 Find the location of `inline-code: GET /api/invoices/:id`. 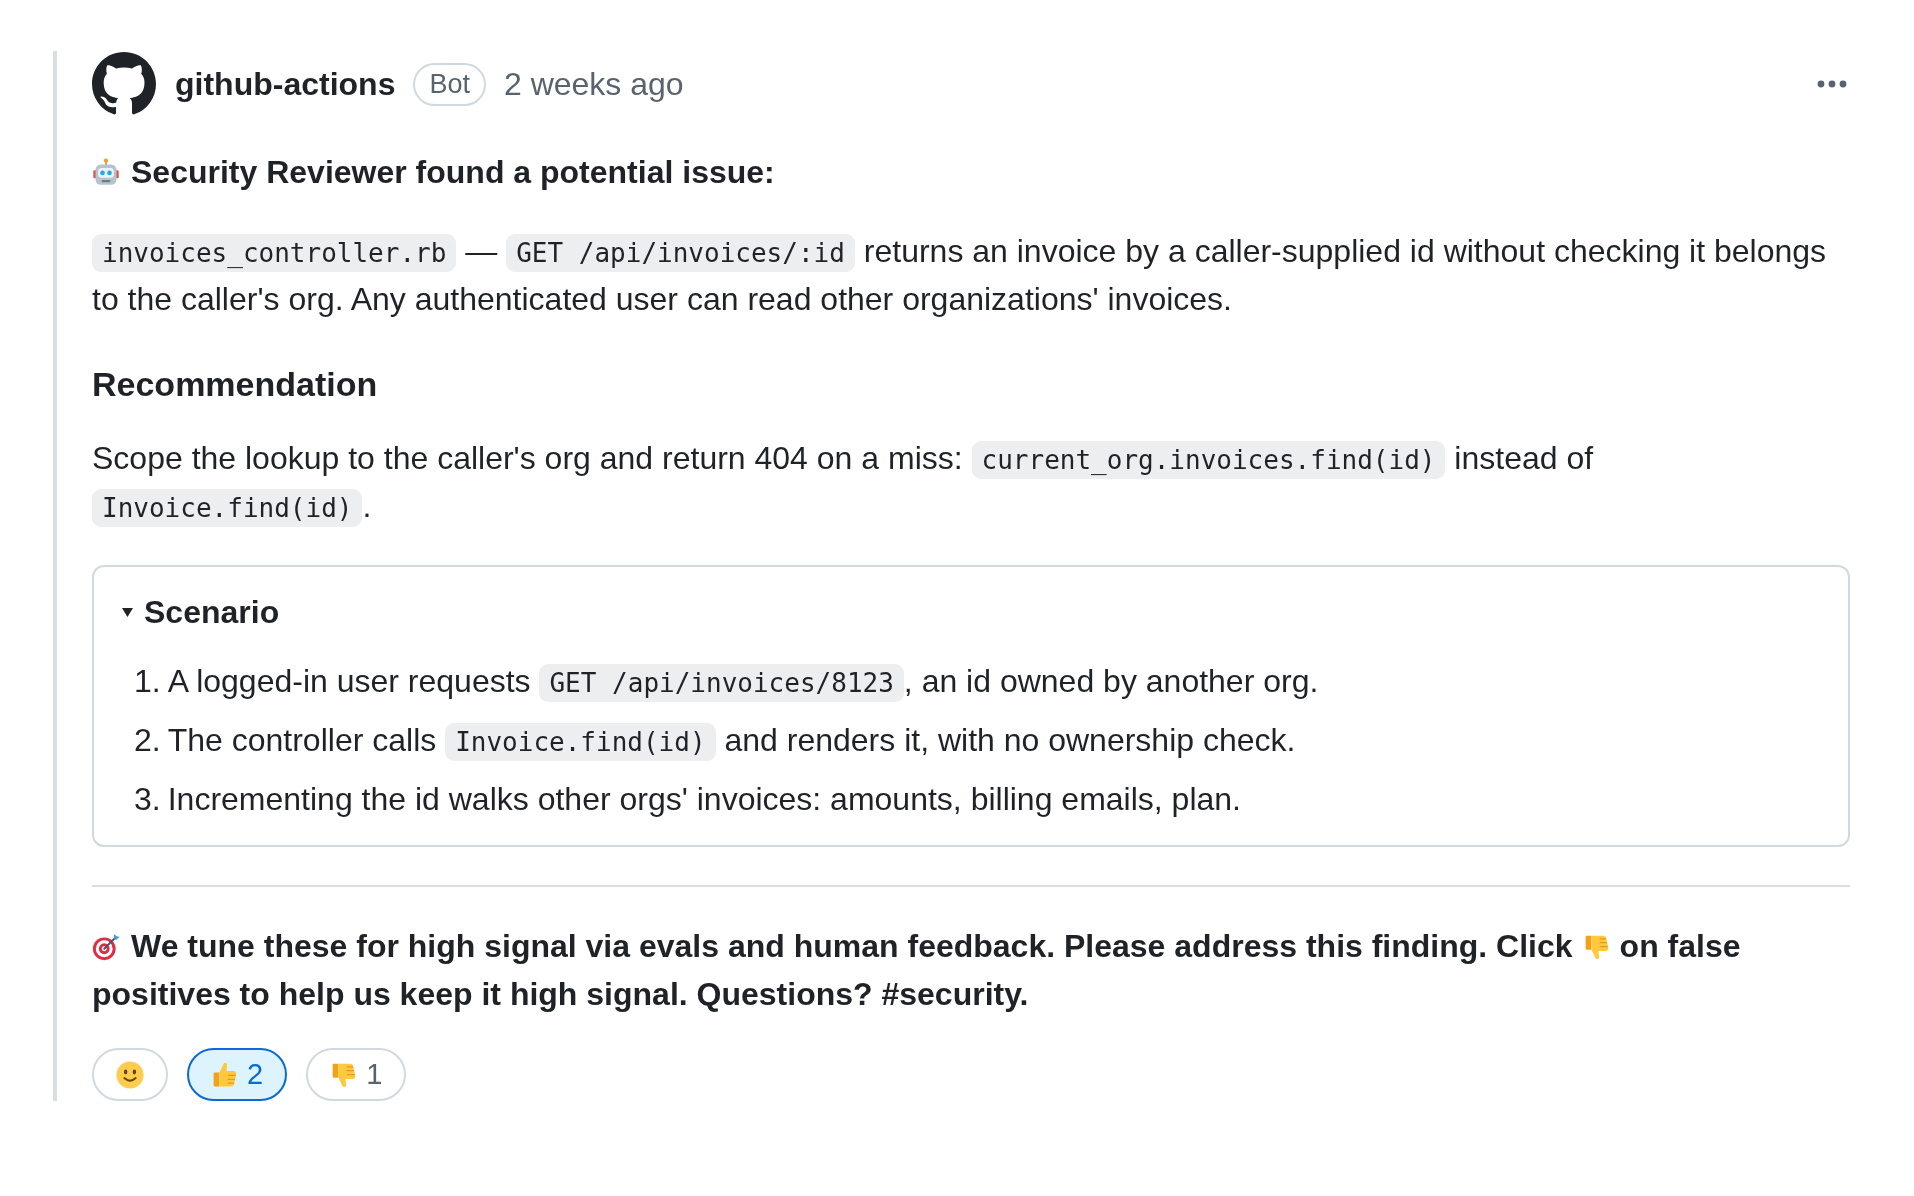

inline-code: GET /api/invoices/:id is located at coordinates (680, 253).